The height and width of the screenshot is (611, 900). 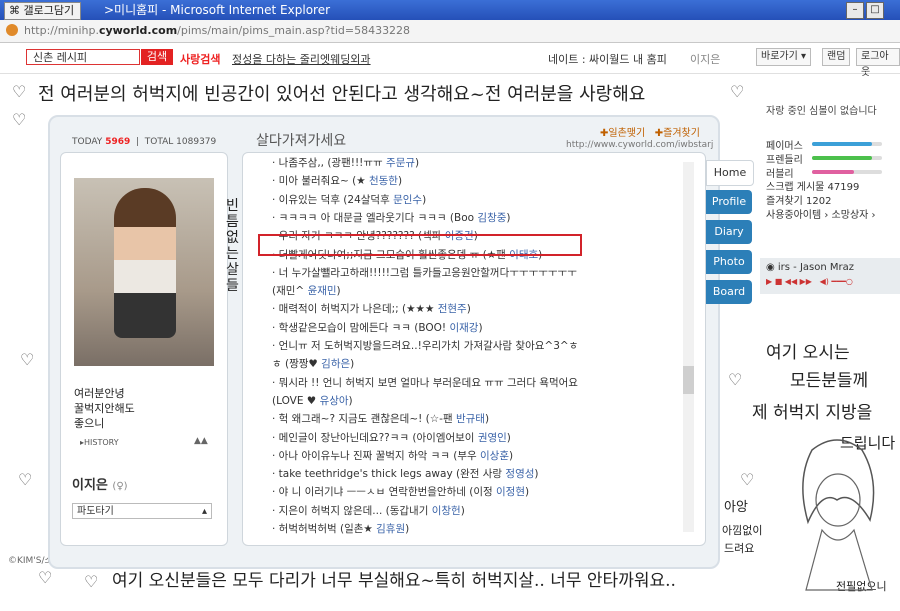 I want to click on guestbook-entry: ㅎ (짱짱♥ 김하은), so click(x=313, y=363).